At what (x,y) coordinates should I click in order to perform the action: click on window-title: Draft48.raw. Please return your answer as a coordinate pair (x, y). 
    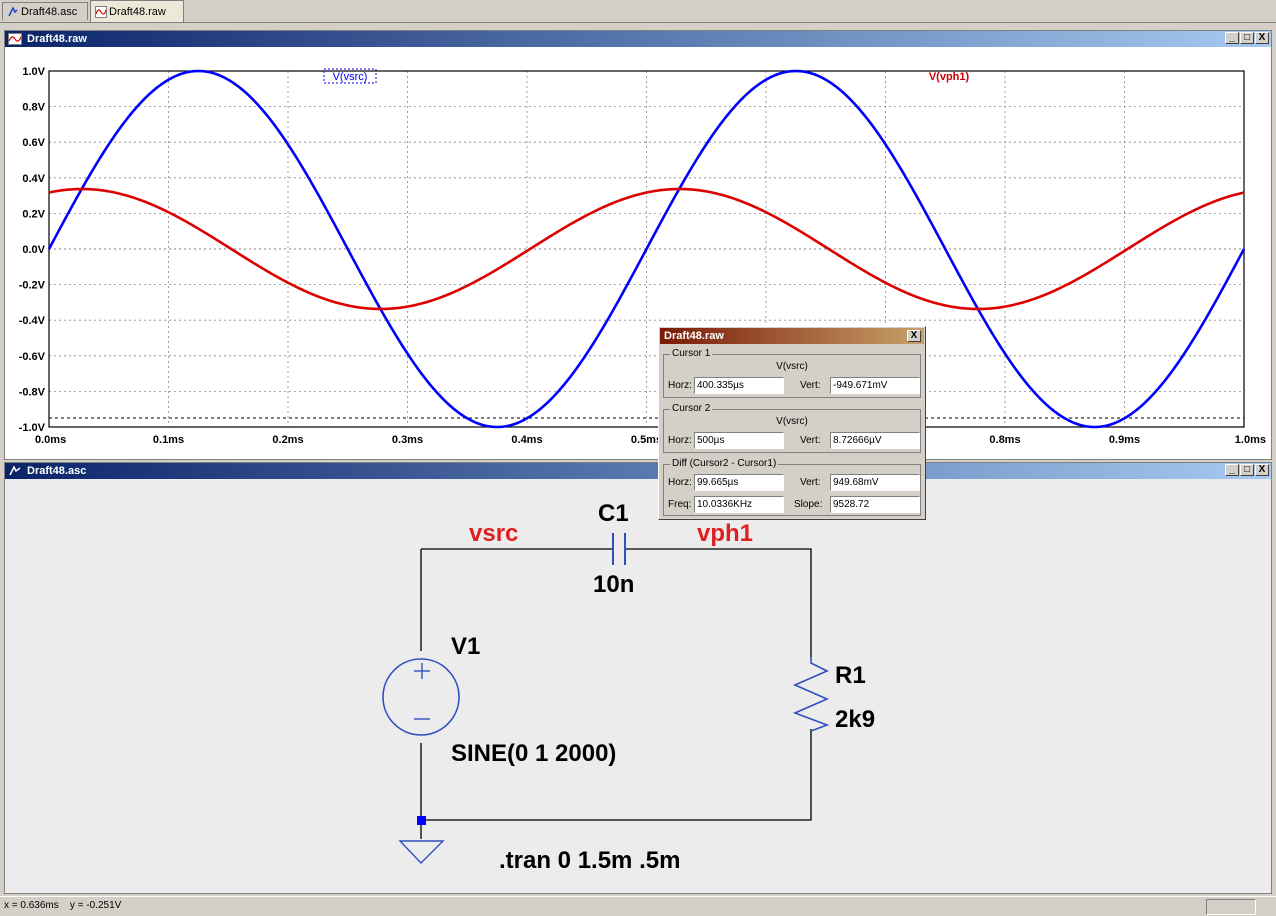
    Looking at the image, I should click on (57, 39).